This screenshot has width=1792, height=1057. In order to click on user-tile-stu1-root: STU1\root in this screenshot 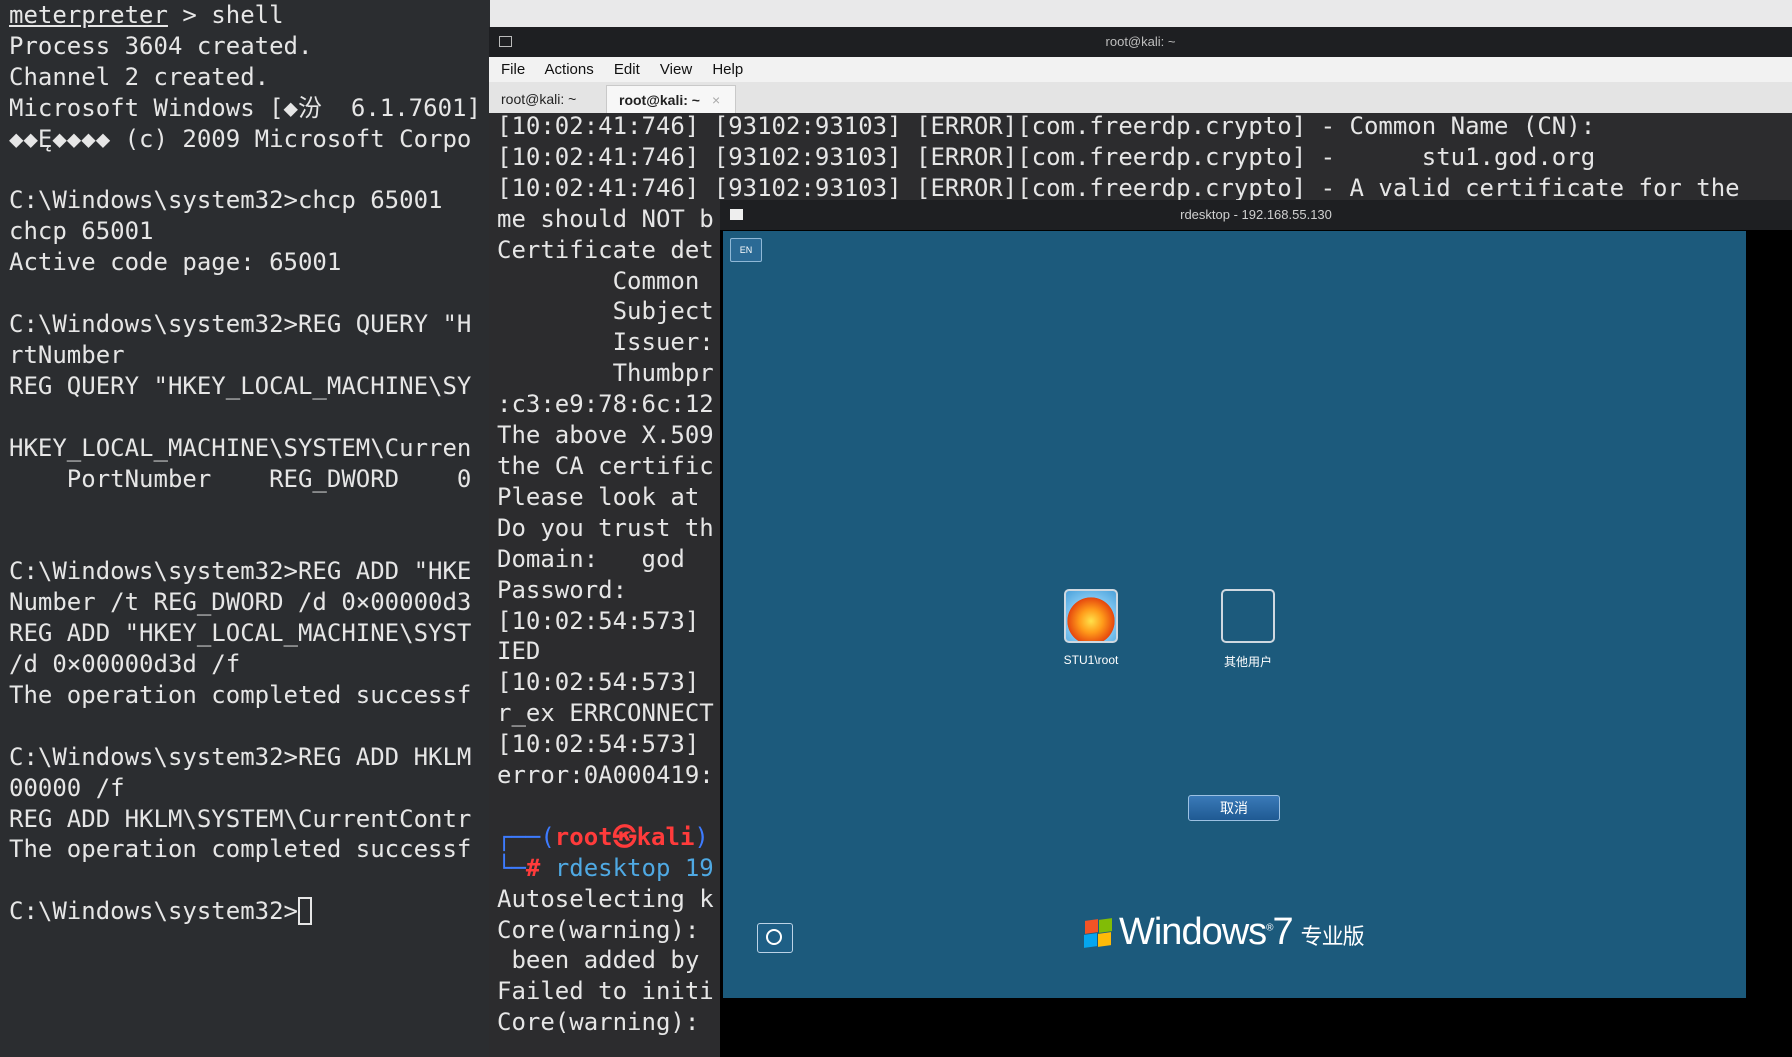, I will do `click(1091, 628)`.